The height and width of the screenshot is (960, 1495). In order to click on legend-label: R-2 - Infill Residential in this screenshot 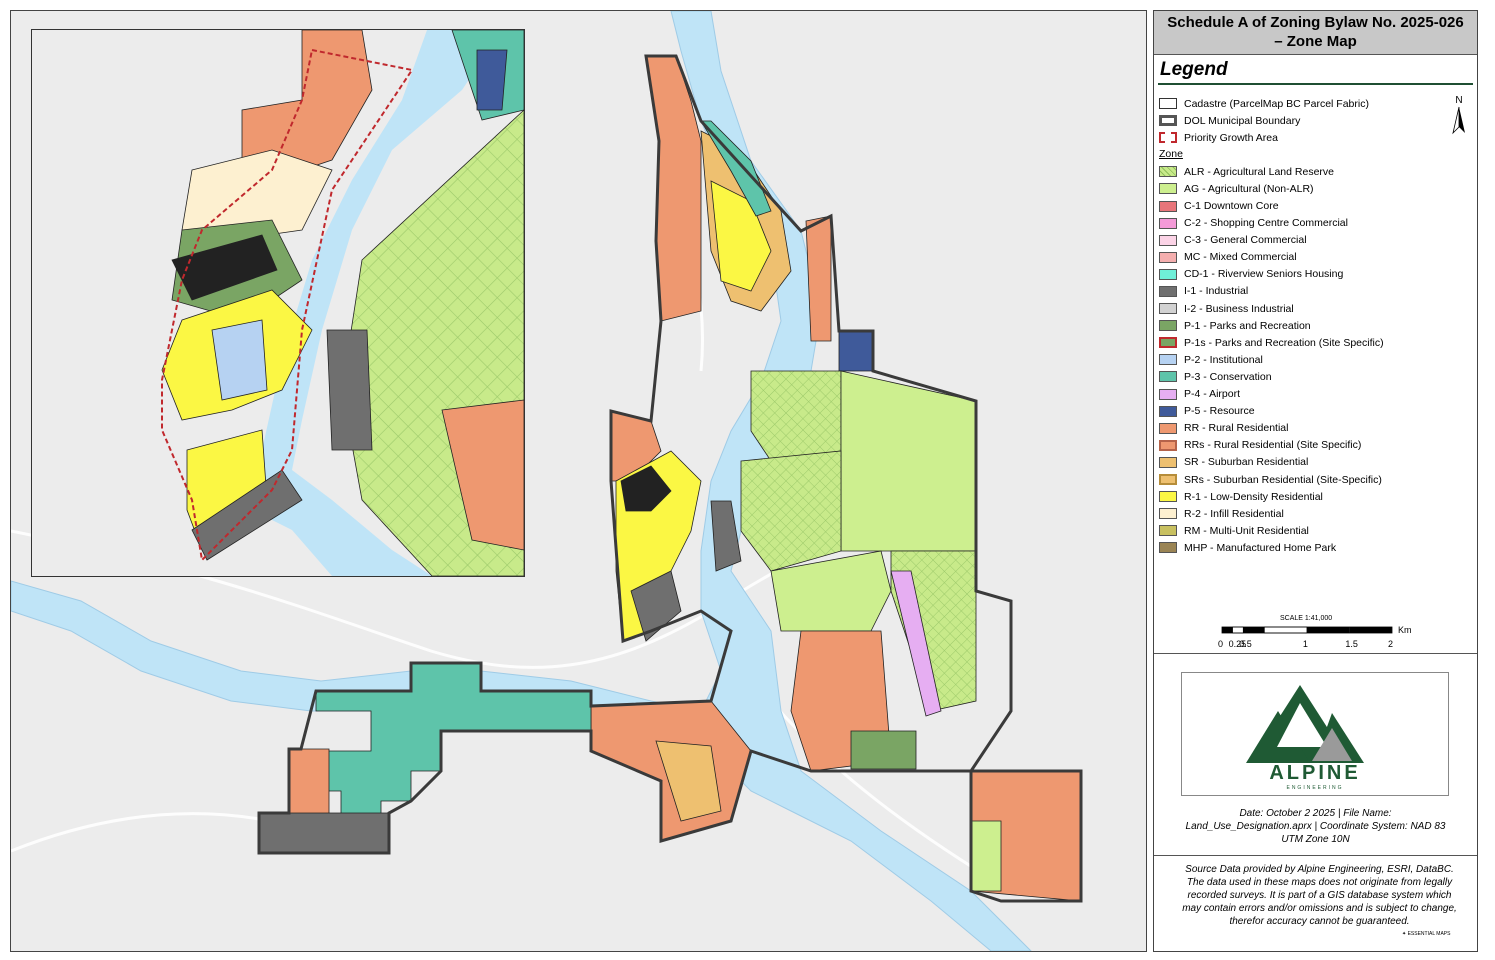, I will do `click(1234, 513)`.